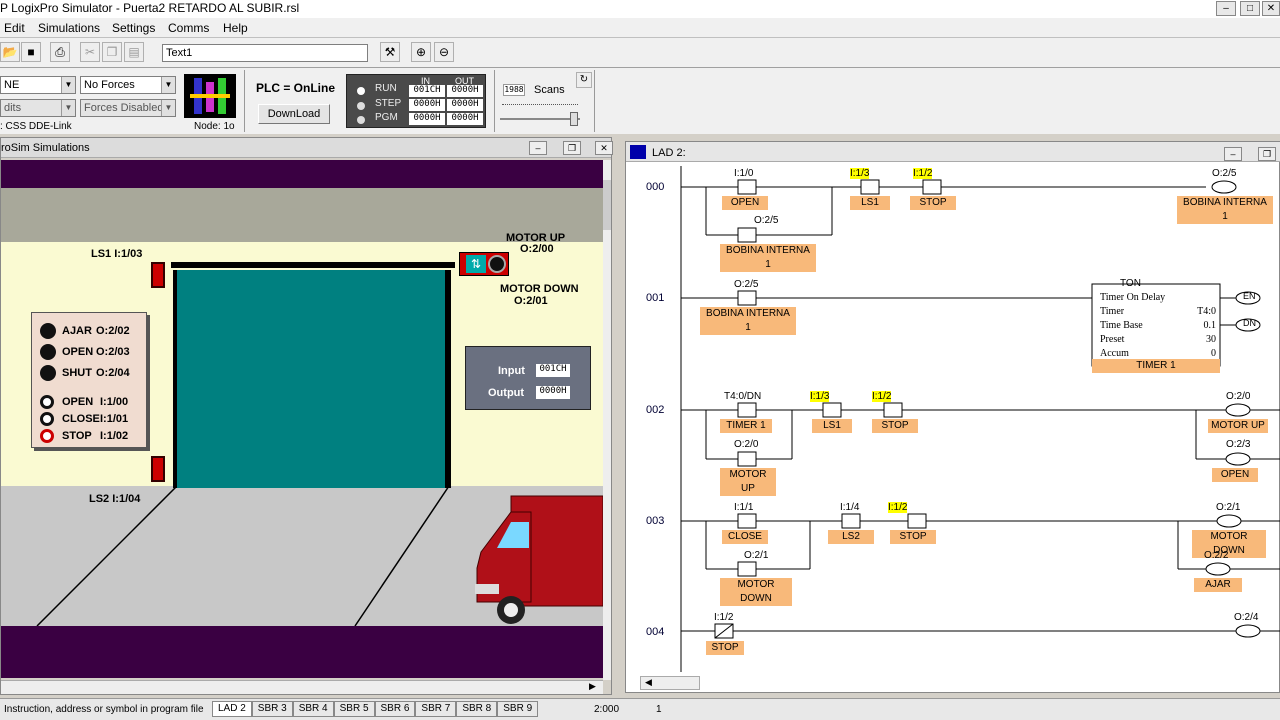 The image size is (1280, 720). I want to click on sim-horizontal-scrollbar: ▶, so click(302, 687).